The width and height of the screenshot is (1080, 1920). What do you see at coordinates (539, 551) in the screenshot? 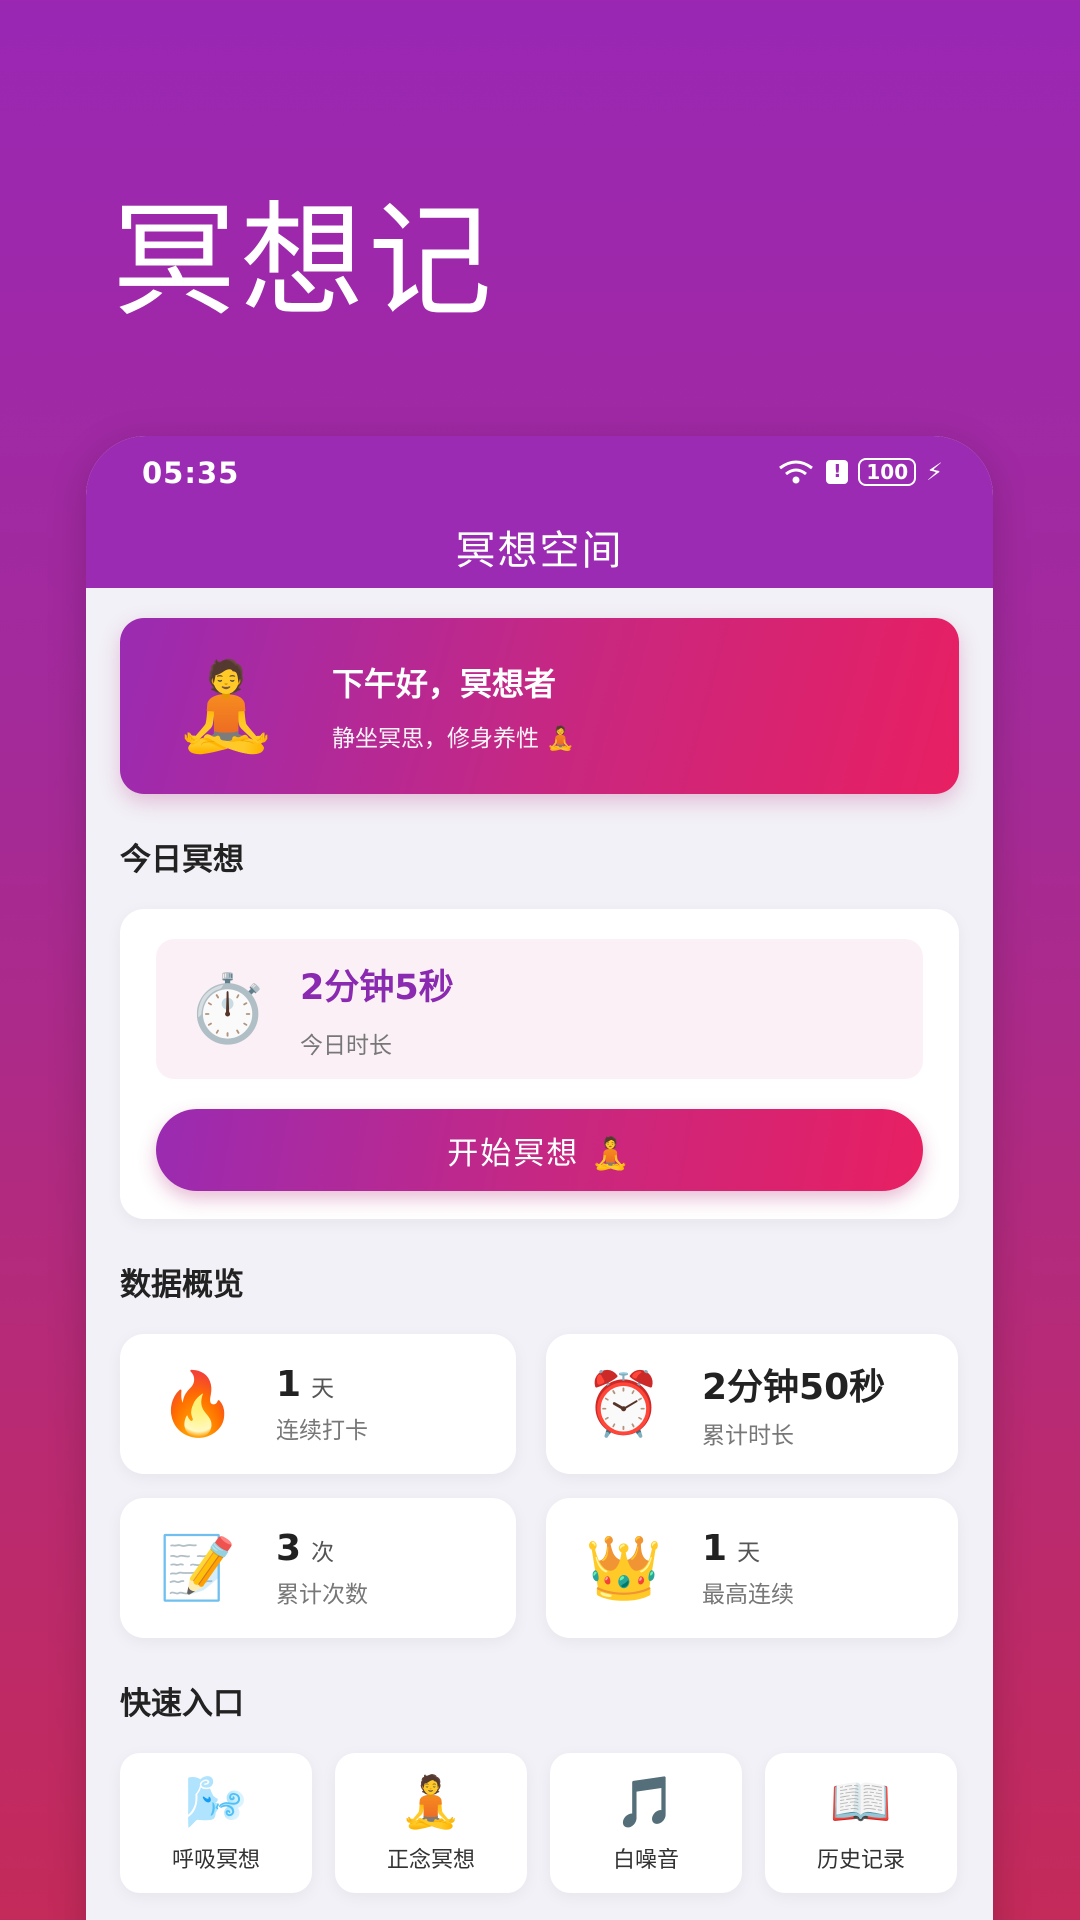
I see `app-title: 冥想空间` at bounding box center [539, 551].